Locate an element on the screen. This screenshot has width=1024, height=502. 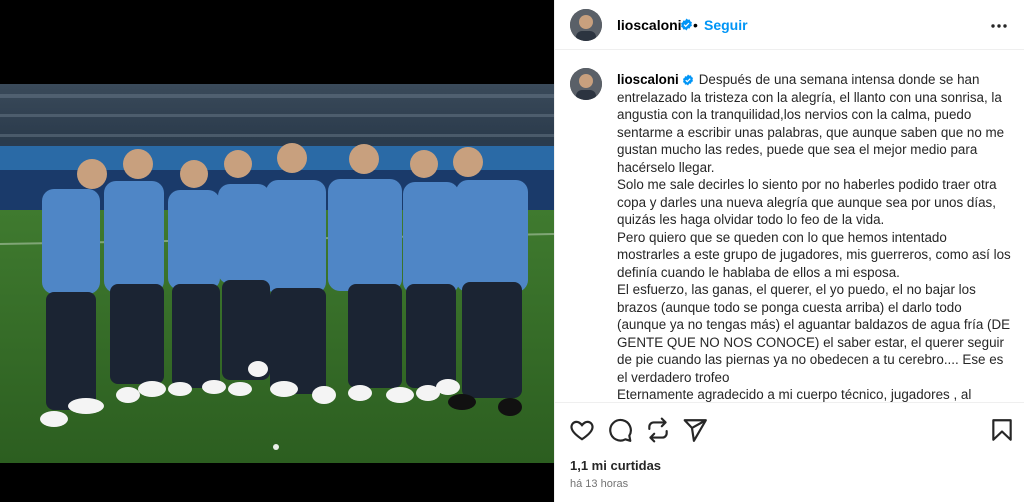
comment-icon is located at coordinates (620, 430).